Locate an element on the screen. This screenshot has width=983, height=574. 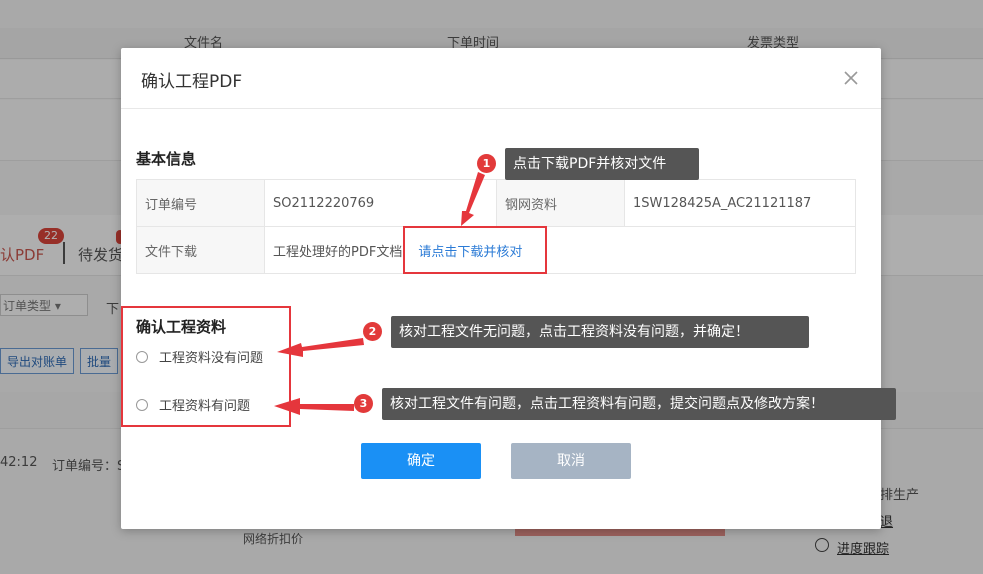
annotation-number-1: 1 is located at coordinates (486, 163).